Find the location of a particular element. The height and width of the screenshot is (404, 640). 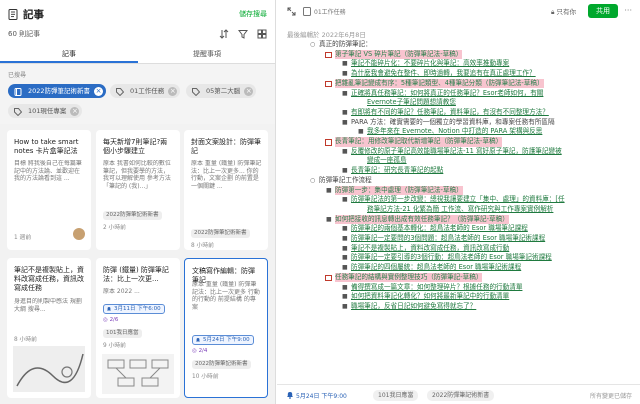

note-link: 任務筆記的結構與實例整理技巧（防彈筆記-草稿） is located at coordinates (409, 277).